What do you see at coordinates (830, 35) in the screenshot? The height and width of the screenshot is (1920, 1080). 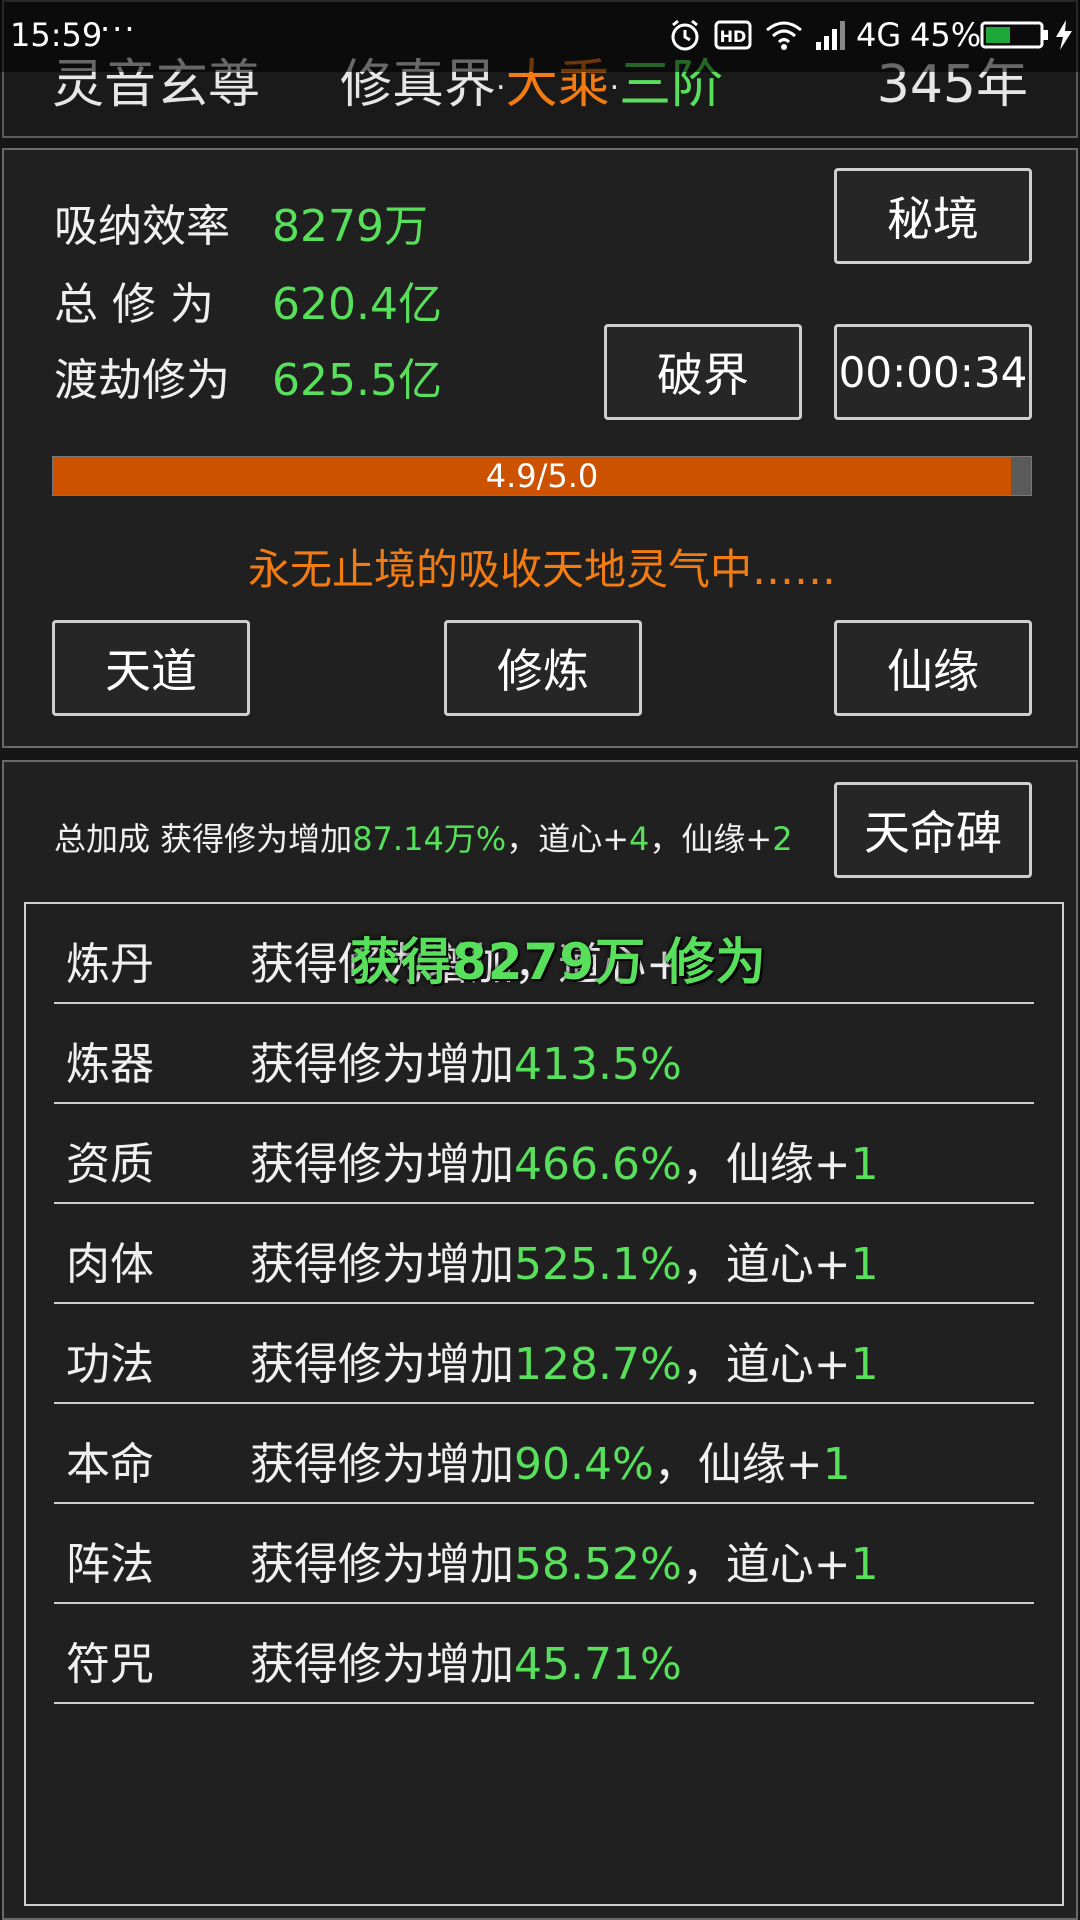 I see `signal-icon` at bounding box center [830, 35].